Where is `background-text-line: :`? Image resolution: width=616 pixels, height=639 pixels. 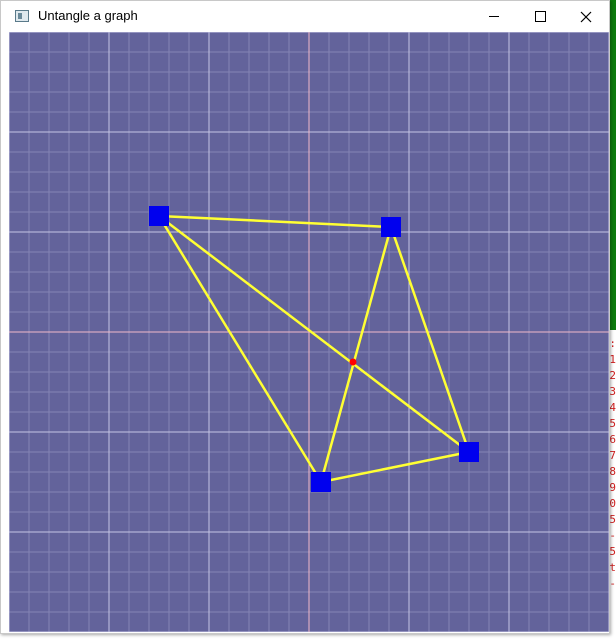 background-text-line: : is located at coordinates (612, 343).